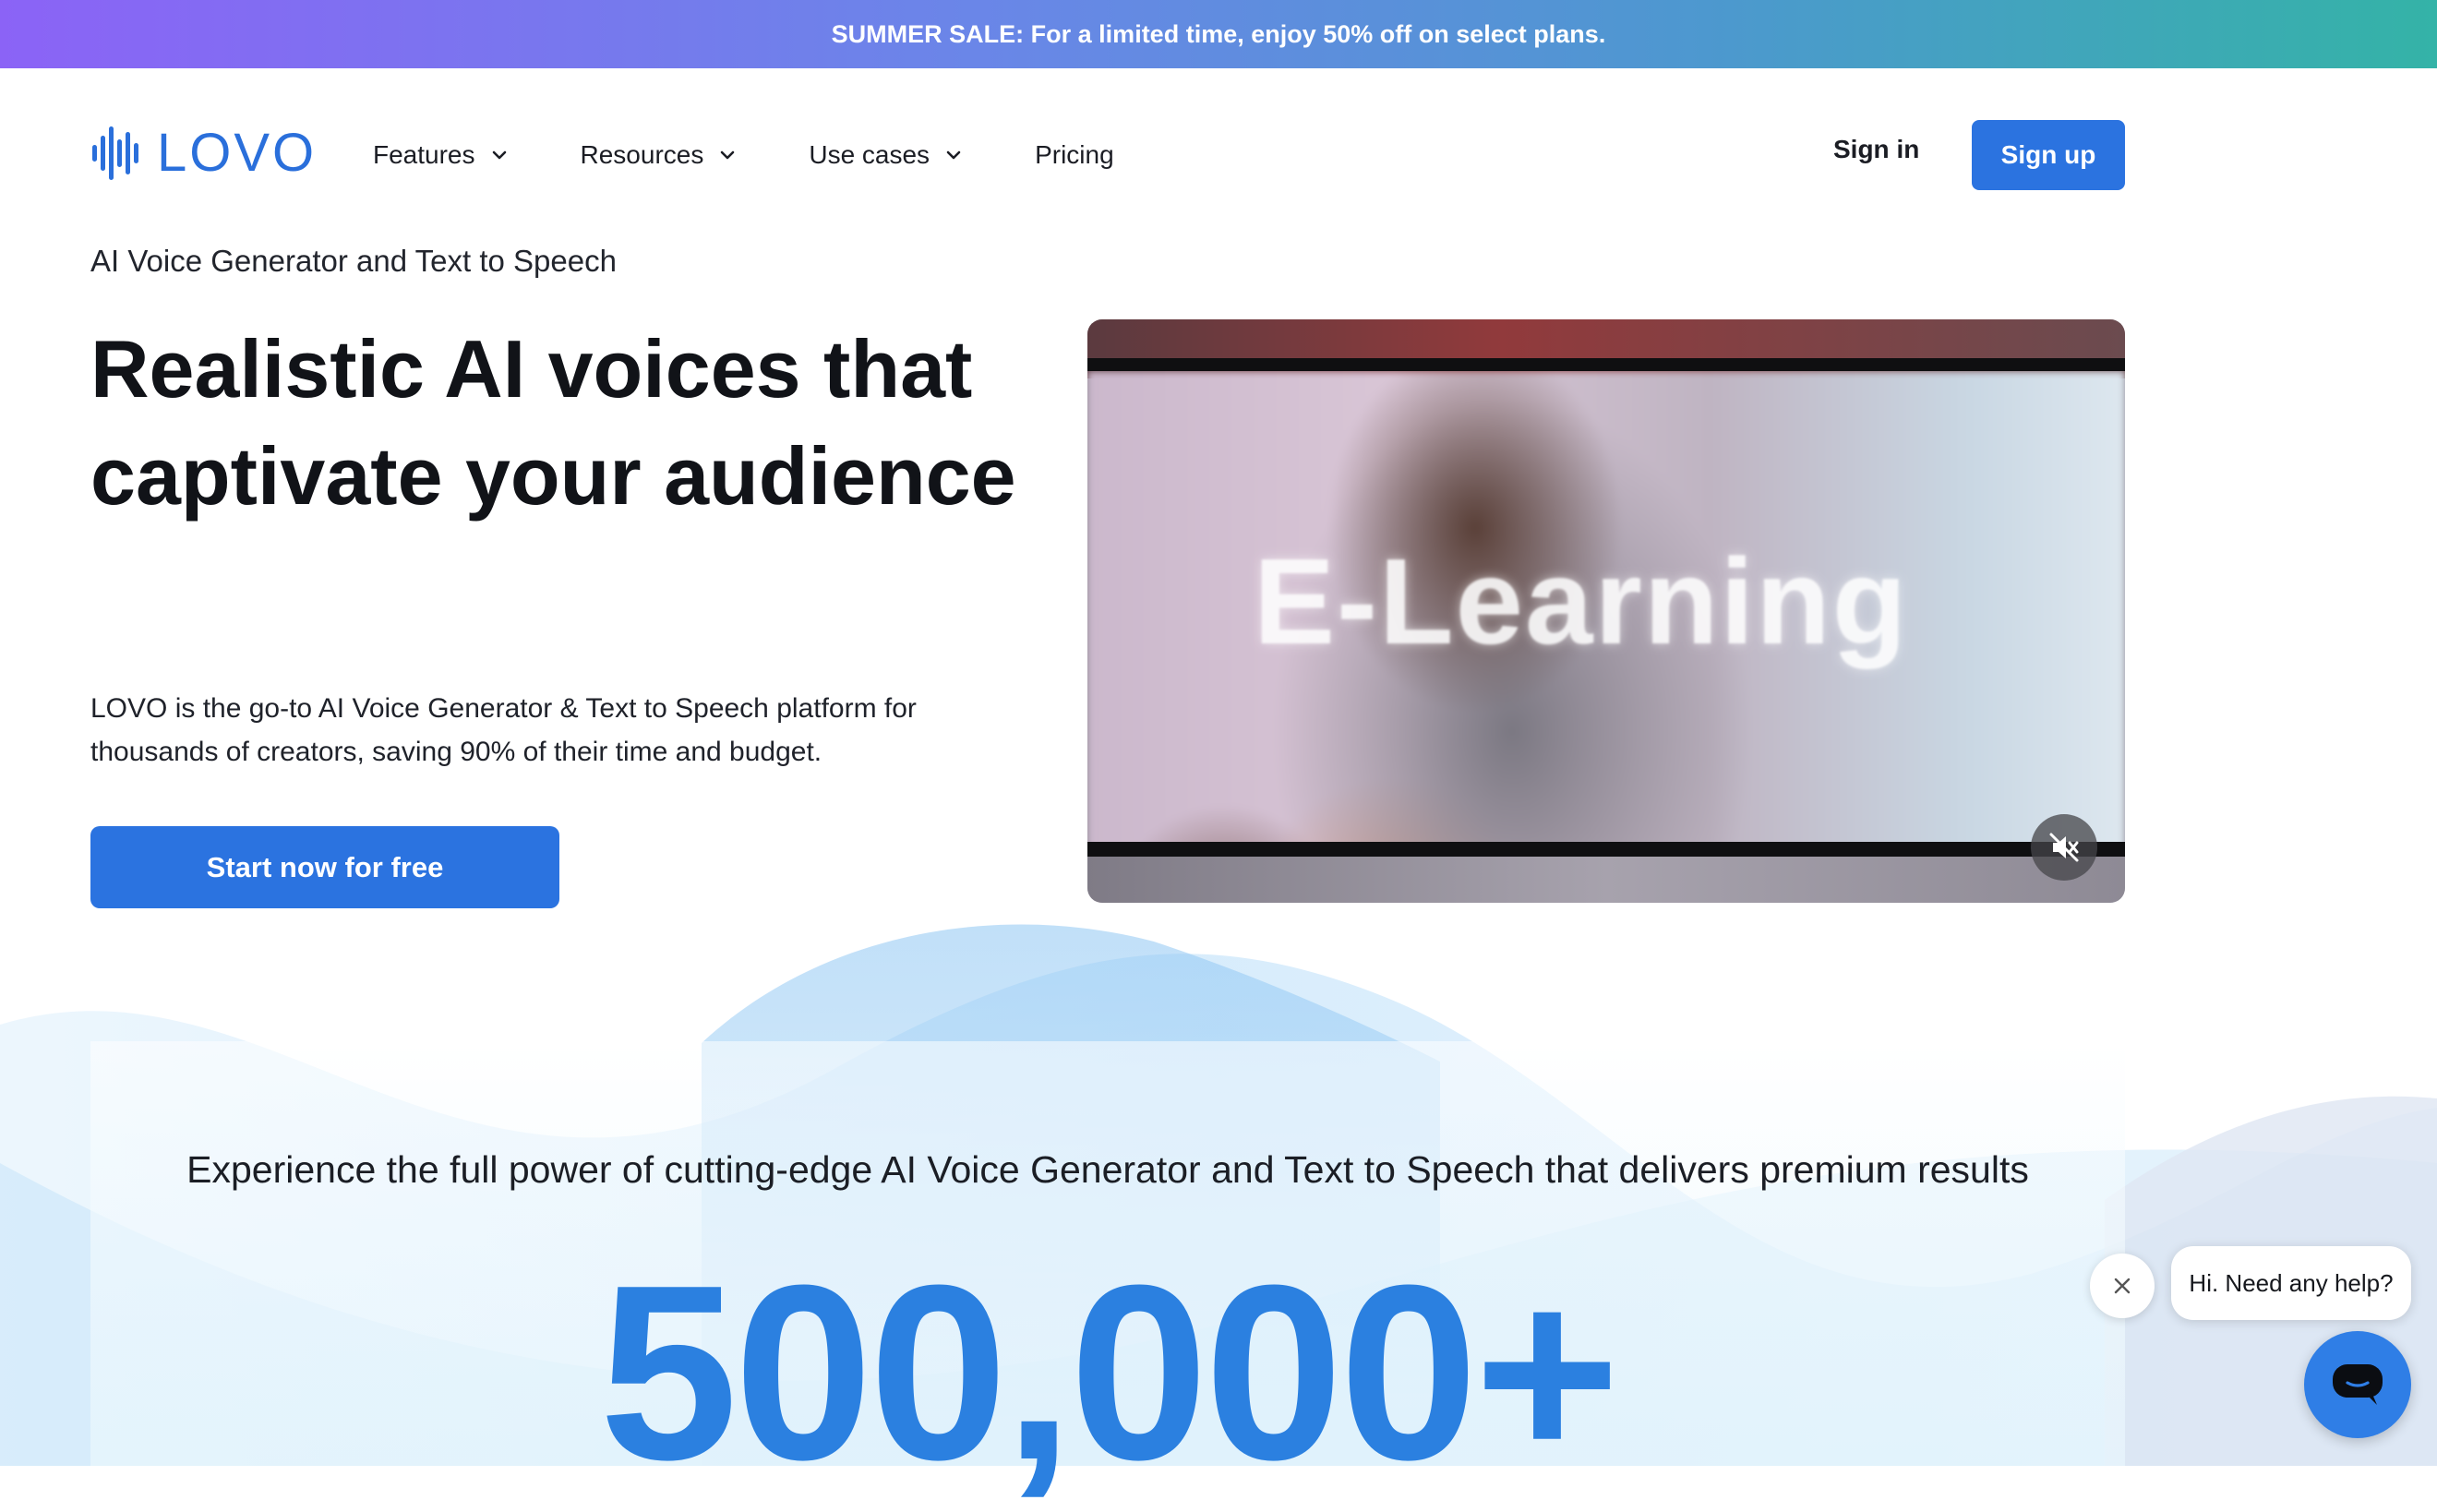  I want to click on nav-label: Use cases, so click(869, 154).